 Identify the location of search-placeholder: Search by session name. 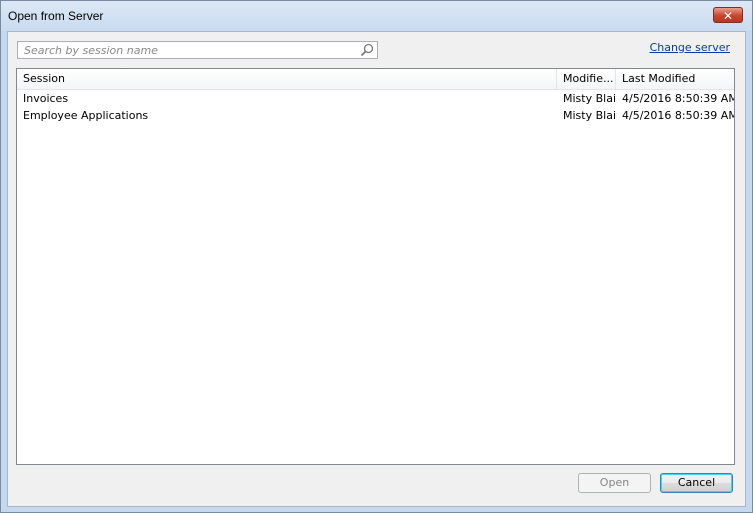
(91, 50).